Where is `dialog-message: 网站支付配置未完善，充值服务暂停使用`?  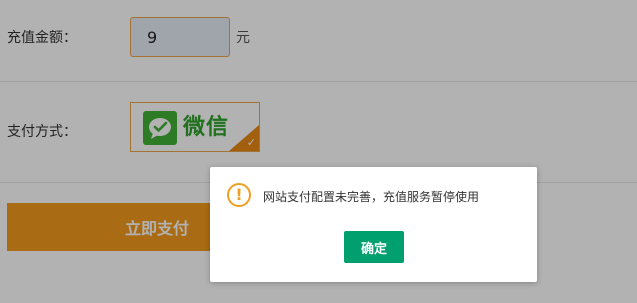
dialog-message: 网站支付配置未完善，充值服务暂停使用 is located at coordinates (371, 197).